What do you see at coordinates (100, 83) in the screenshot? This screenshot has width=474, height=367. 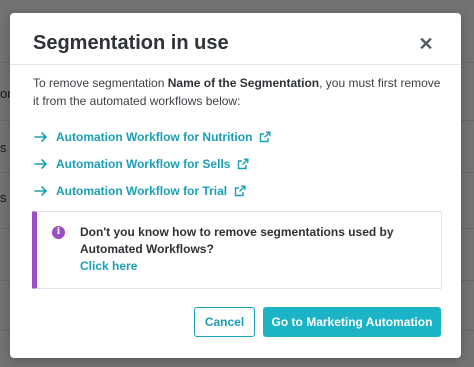 I see `intro-text-before: To remove segmentation` at bounding box center [100, 83].